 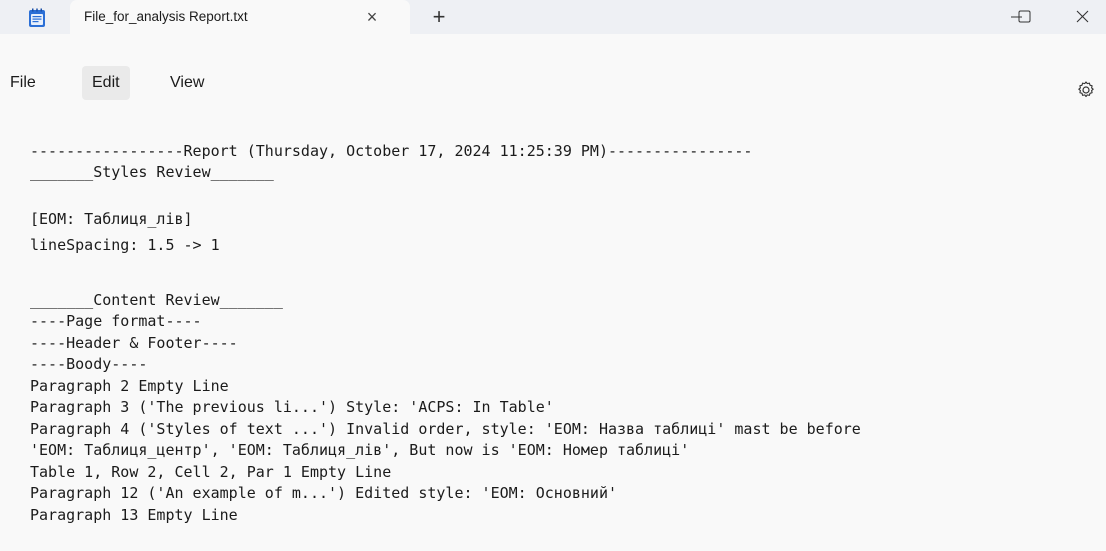 I want to click on document-line: ----Page format----, so click(x=116, y=321).